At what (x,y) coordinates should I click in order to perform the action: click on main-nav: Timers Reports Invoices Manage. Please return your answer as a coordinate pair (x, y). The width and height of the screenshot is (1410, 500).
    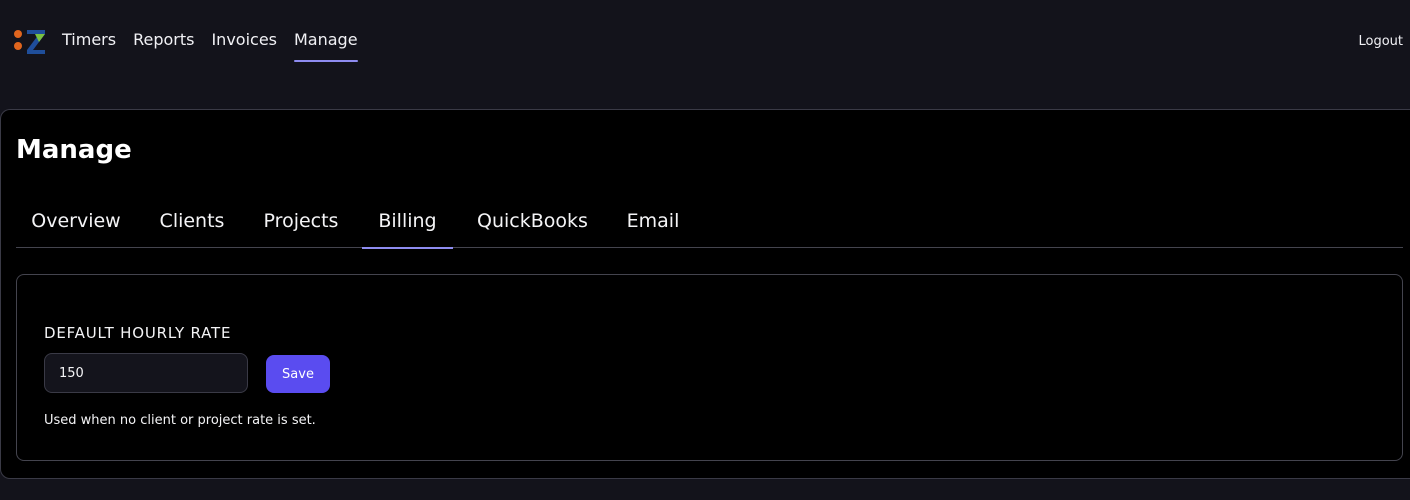
    Looking at the image, I should click on (210, 46).